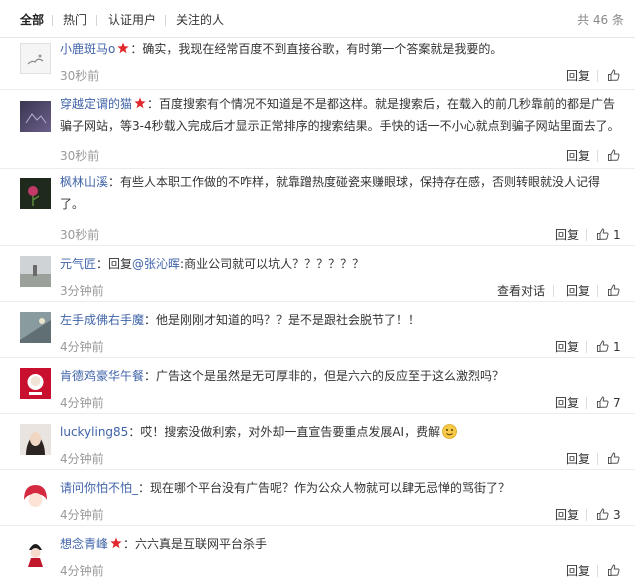 This screenshot has height=587, width=635. Describe the element at coordinates (94, 432) in the screenshot. I see `comment-username: luckyling85` at that location.